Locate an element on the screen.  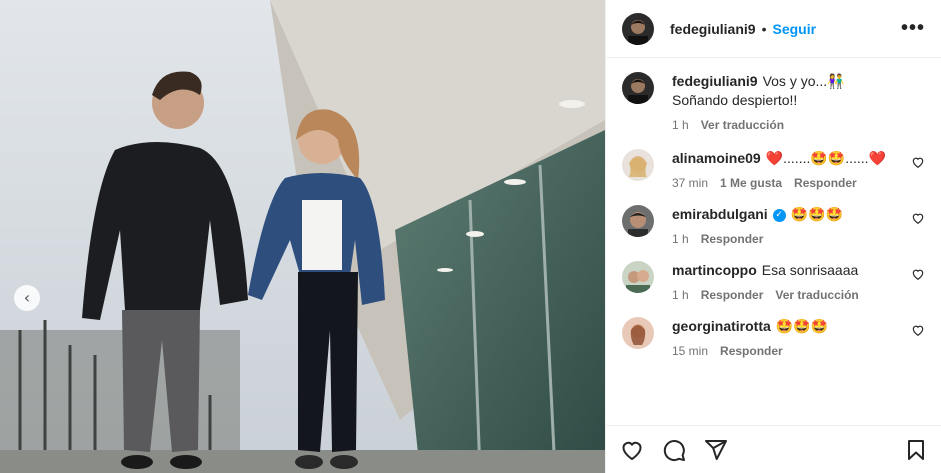
comment-username: georginatirotta is located at coordinates (721, 326).